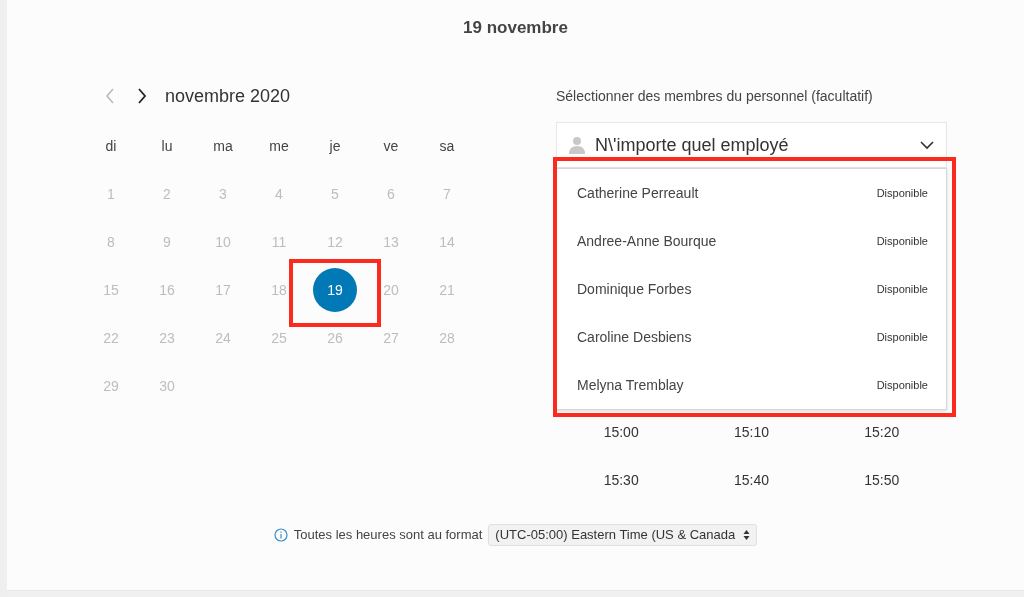  Describe the element at coordinates (111, 242) in the screenshot. I see `day-button: 8` at that location.